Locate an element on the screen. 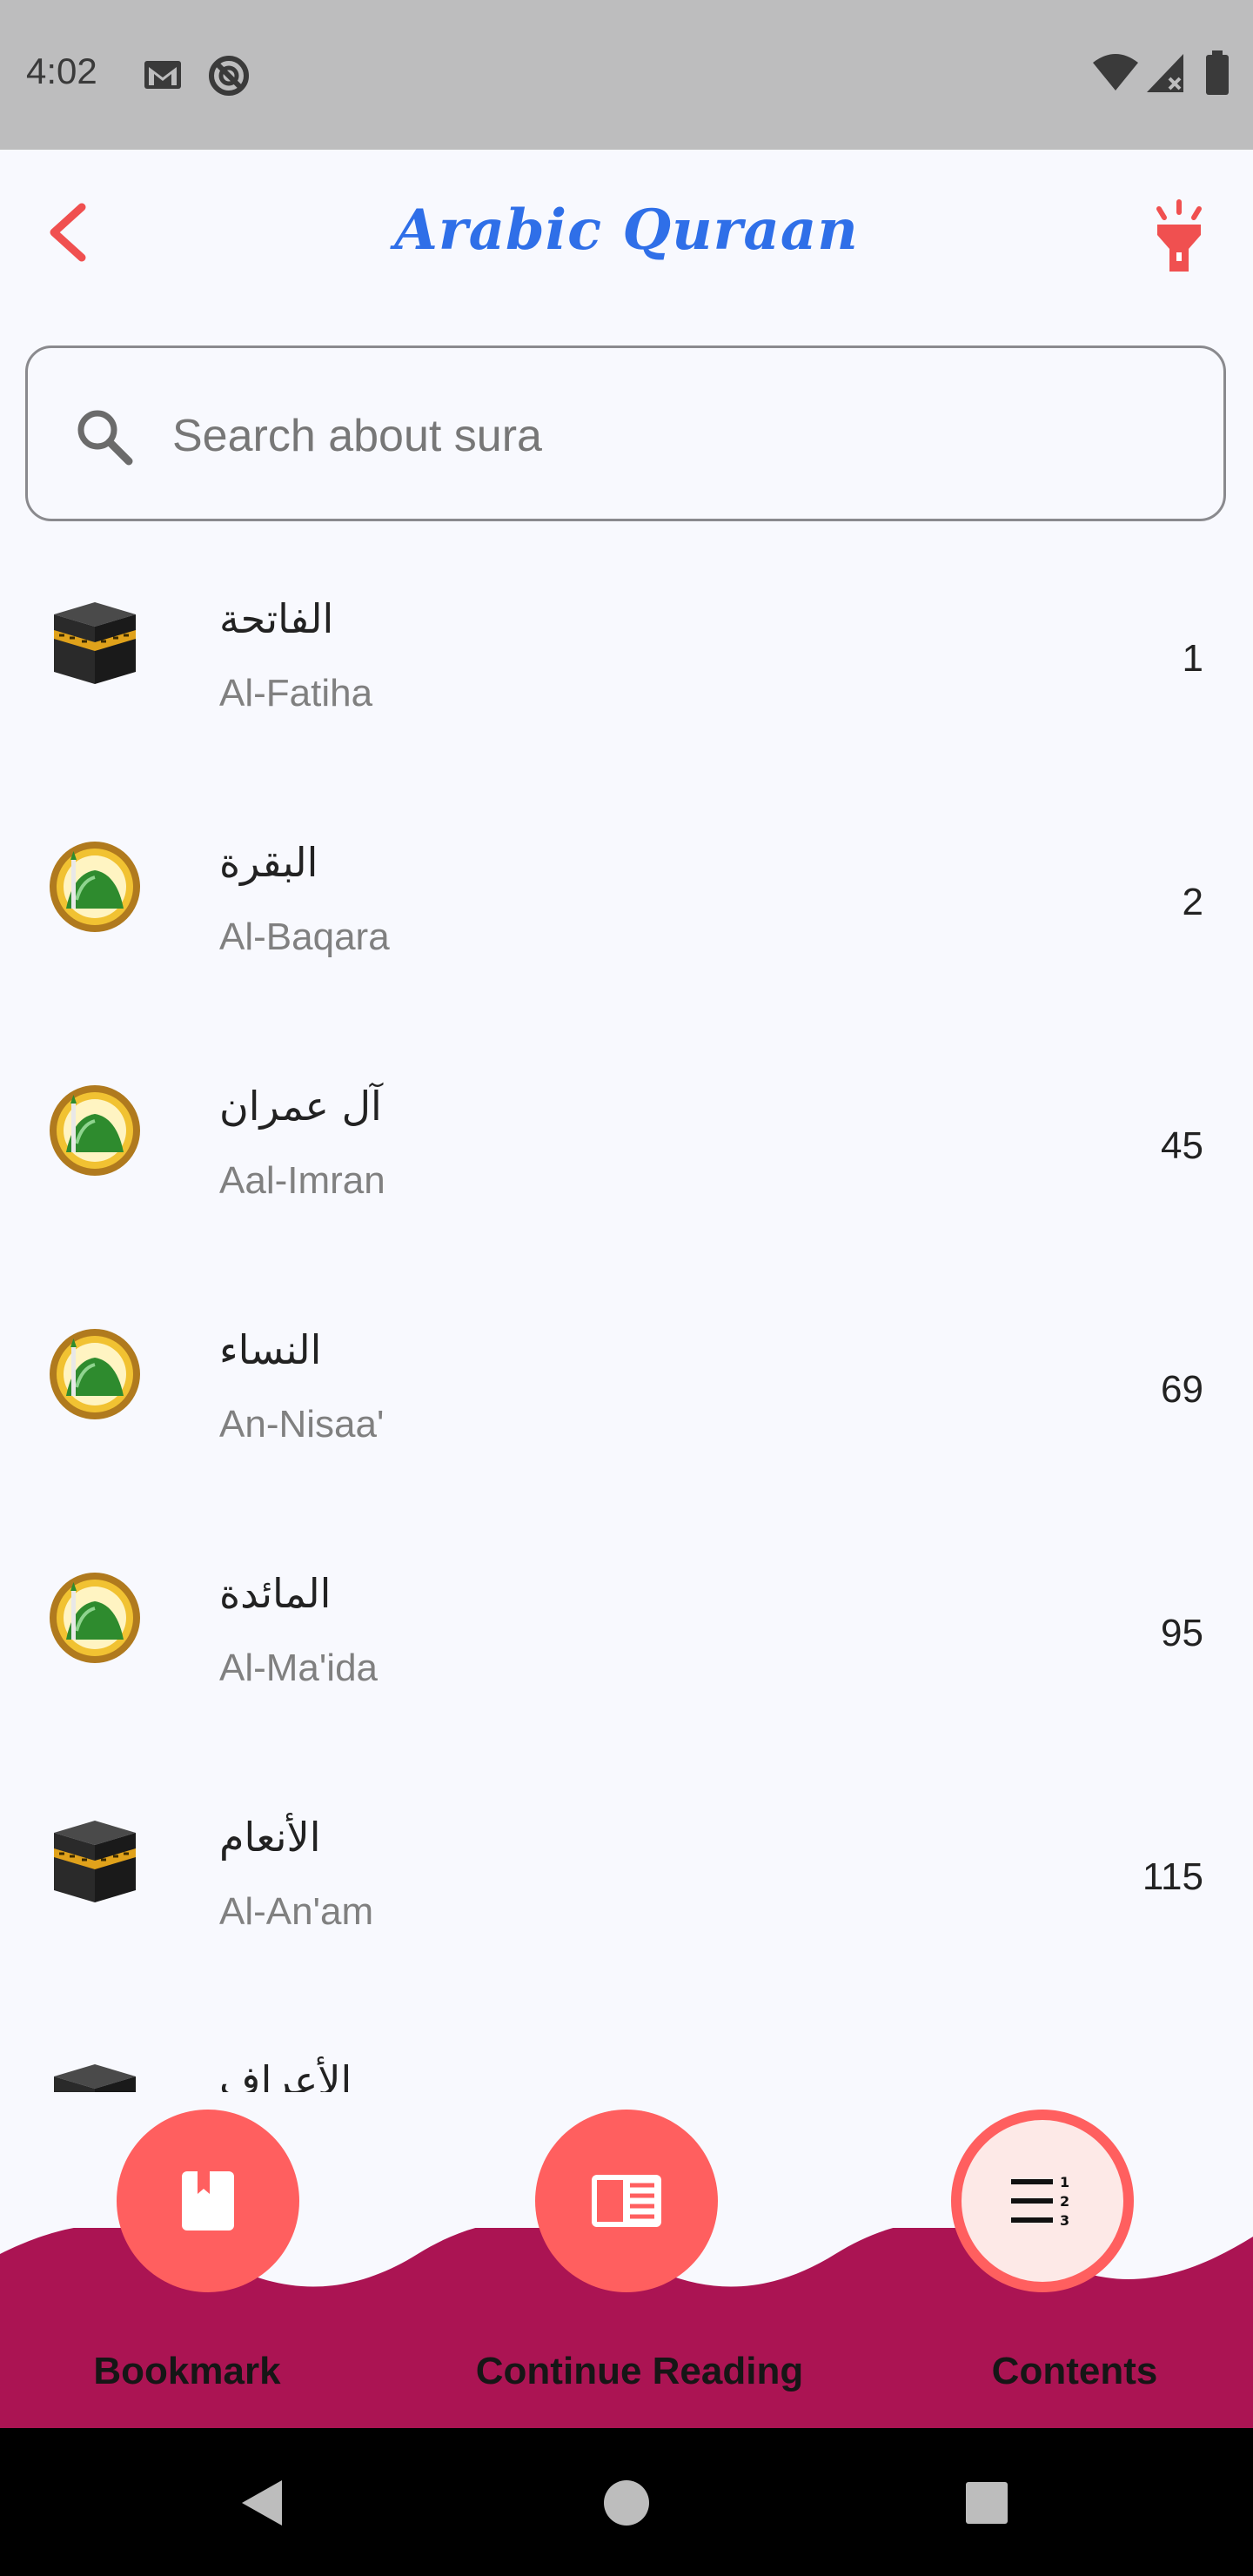 This screenshot has width=1253, height=2576. sura-page-number: 69 is located at coordinates (1182, 1389).